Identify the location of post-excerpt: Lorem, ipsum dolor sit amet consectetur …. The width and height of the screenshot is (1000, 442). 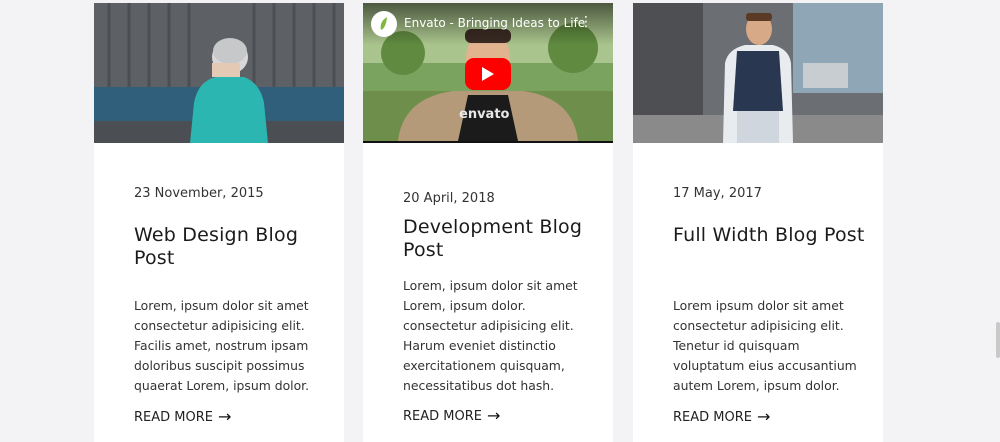
(222, 345).